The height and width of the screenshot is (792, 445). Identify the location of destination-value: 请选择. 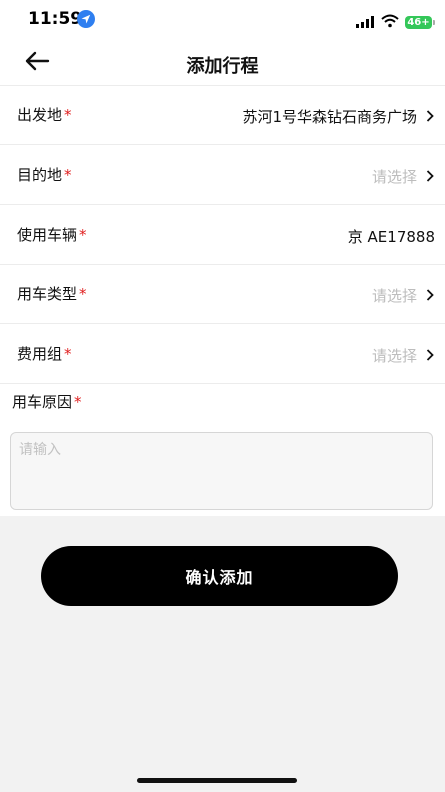
(394, 177).